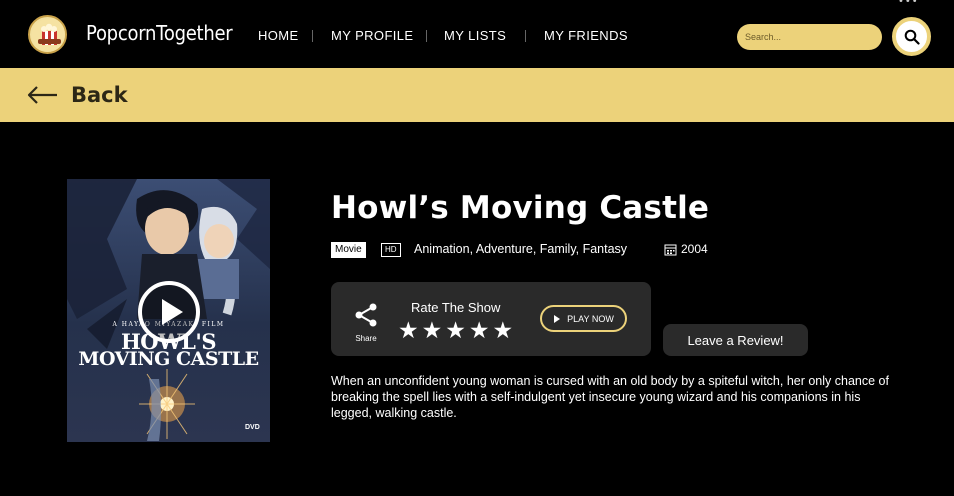 Image resolution: width=954 pixels, height=496 pixels. I want to click on share-label: Share, so click(366, 338).